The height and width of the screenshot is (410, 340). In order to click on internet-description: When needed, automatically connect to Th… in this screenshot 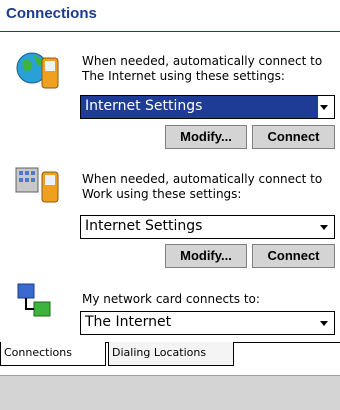, I will do `click(202, 68)`.